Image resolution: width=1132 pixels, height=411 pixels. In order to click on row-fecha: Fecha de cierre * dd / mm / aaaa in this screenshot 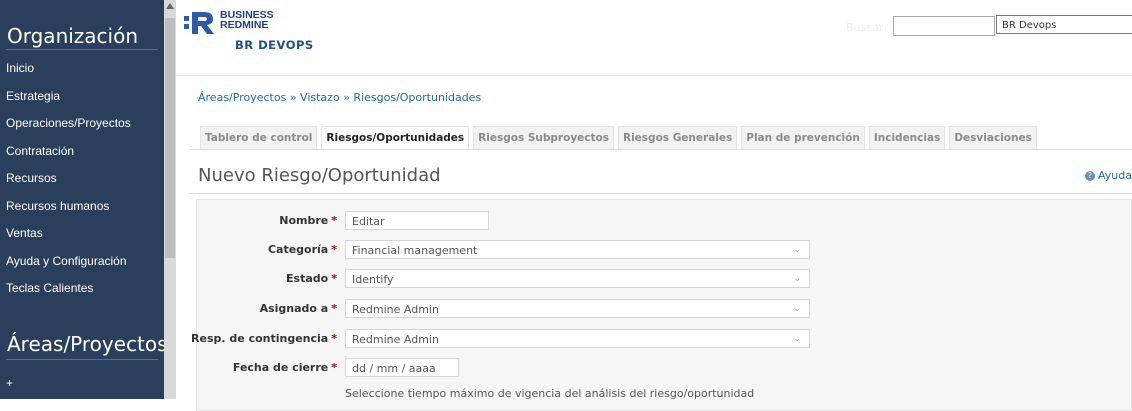, I will do `click(662, 368)`.